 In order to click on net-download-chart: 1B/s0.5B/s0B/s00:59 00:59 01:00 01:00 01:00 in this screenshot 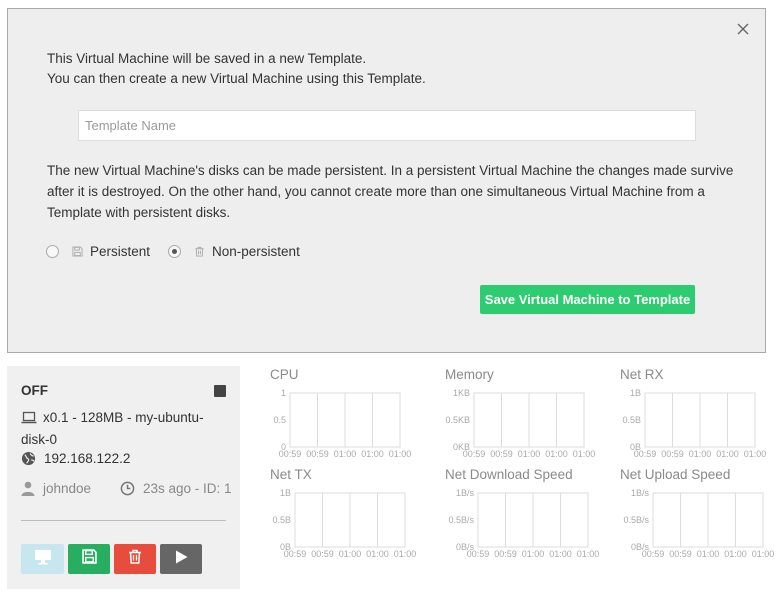, I will do `click(524, 523)`.